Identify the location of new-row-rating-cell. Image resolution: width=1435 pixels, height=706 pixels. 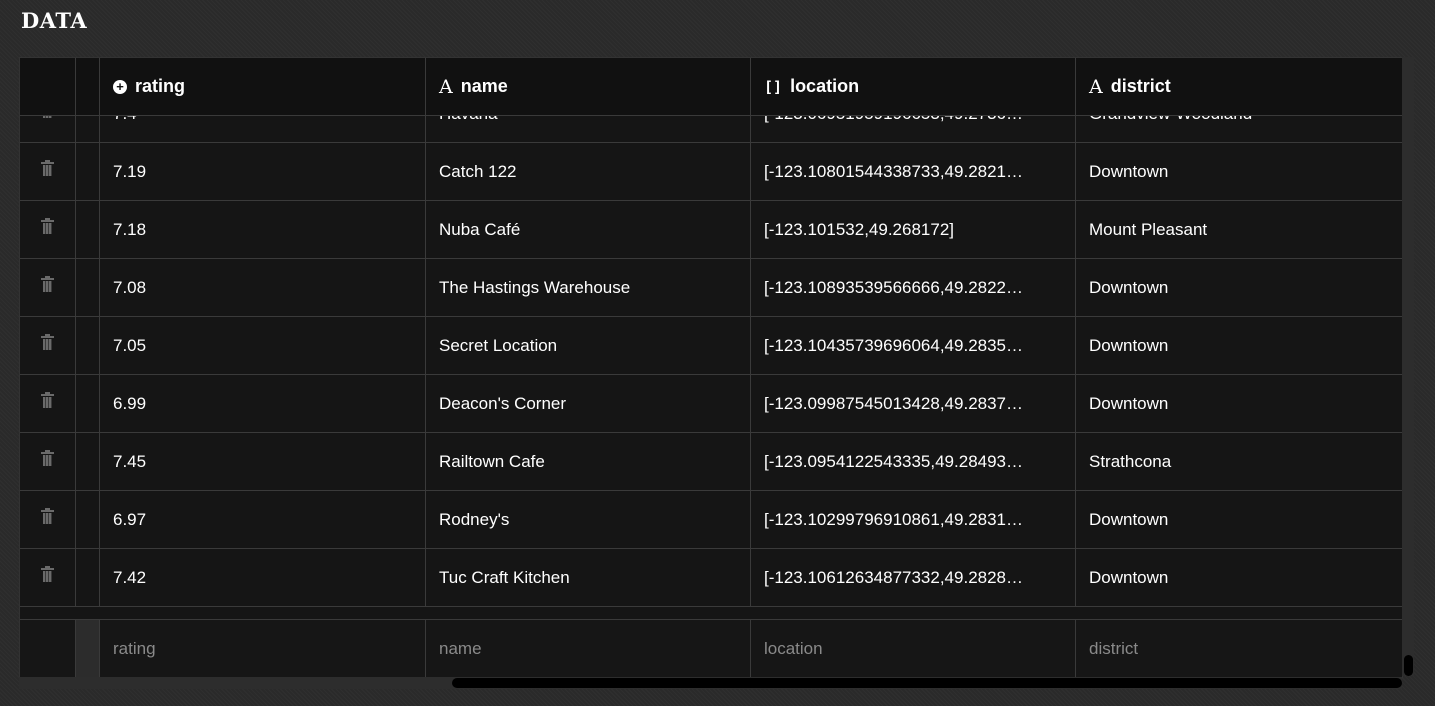
(263, 648).